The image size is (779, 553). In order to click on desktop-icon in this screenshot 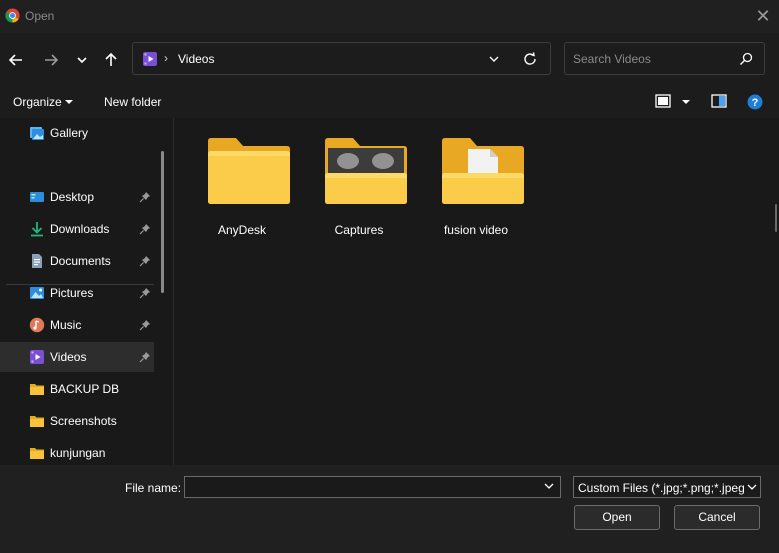, I will do `click(37, 197)`.